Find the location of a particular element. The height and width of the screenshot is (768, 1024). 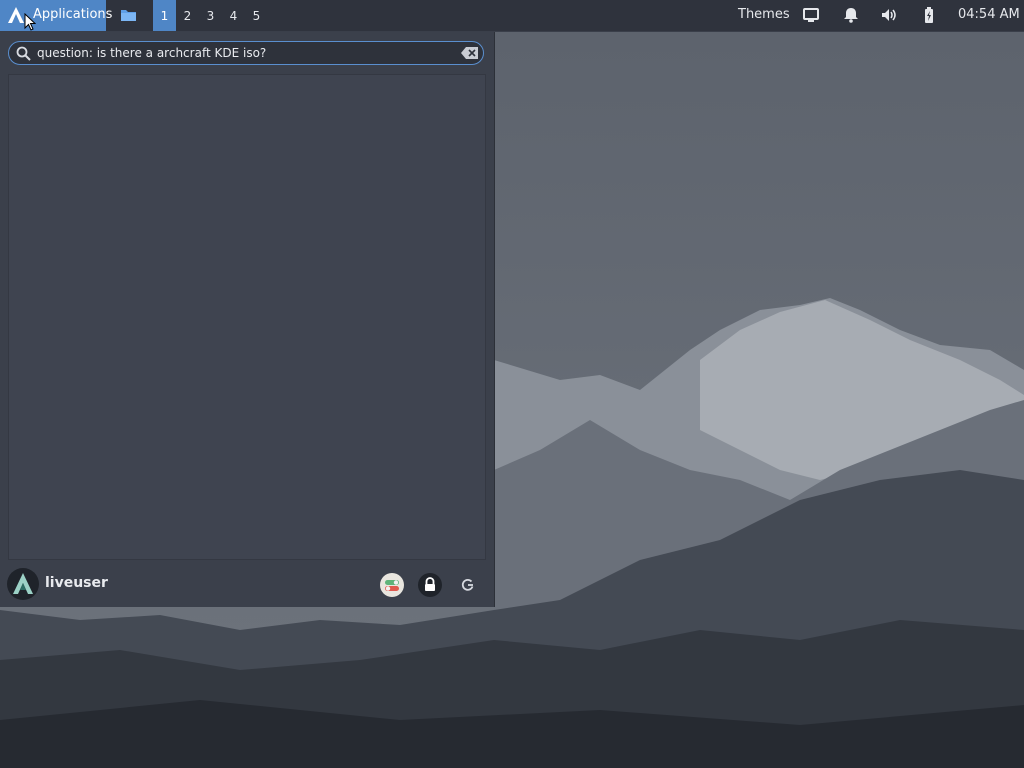

logout-icon is located at coordinates (468, 585).